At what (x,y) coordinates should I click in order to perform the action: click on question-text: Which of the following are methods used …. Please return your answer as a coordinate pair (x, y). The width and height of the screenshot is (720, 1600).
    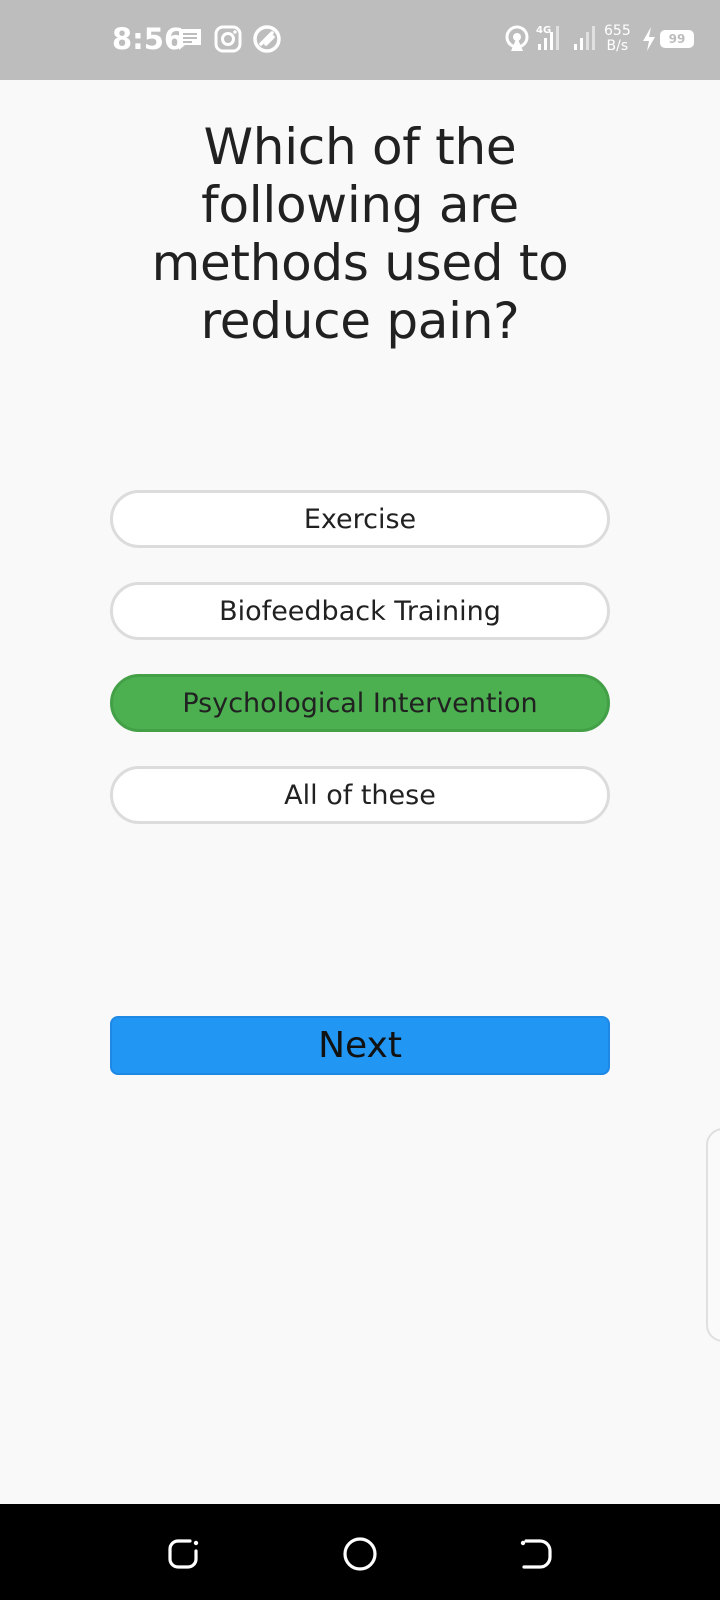
    Looking at the image, I should click on (360, 234).